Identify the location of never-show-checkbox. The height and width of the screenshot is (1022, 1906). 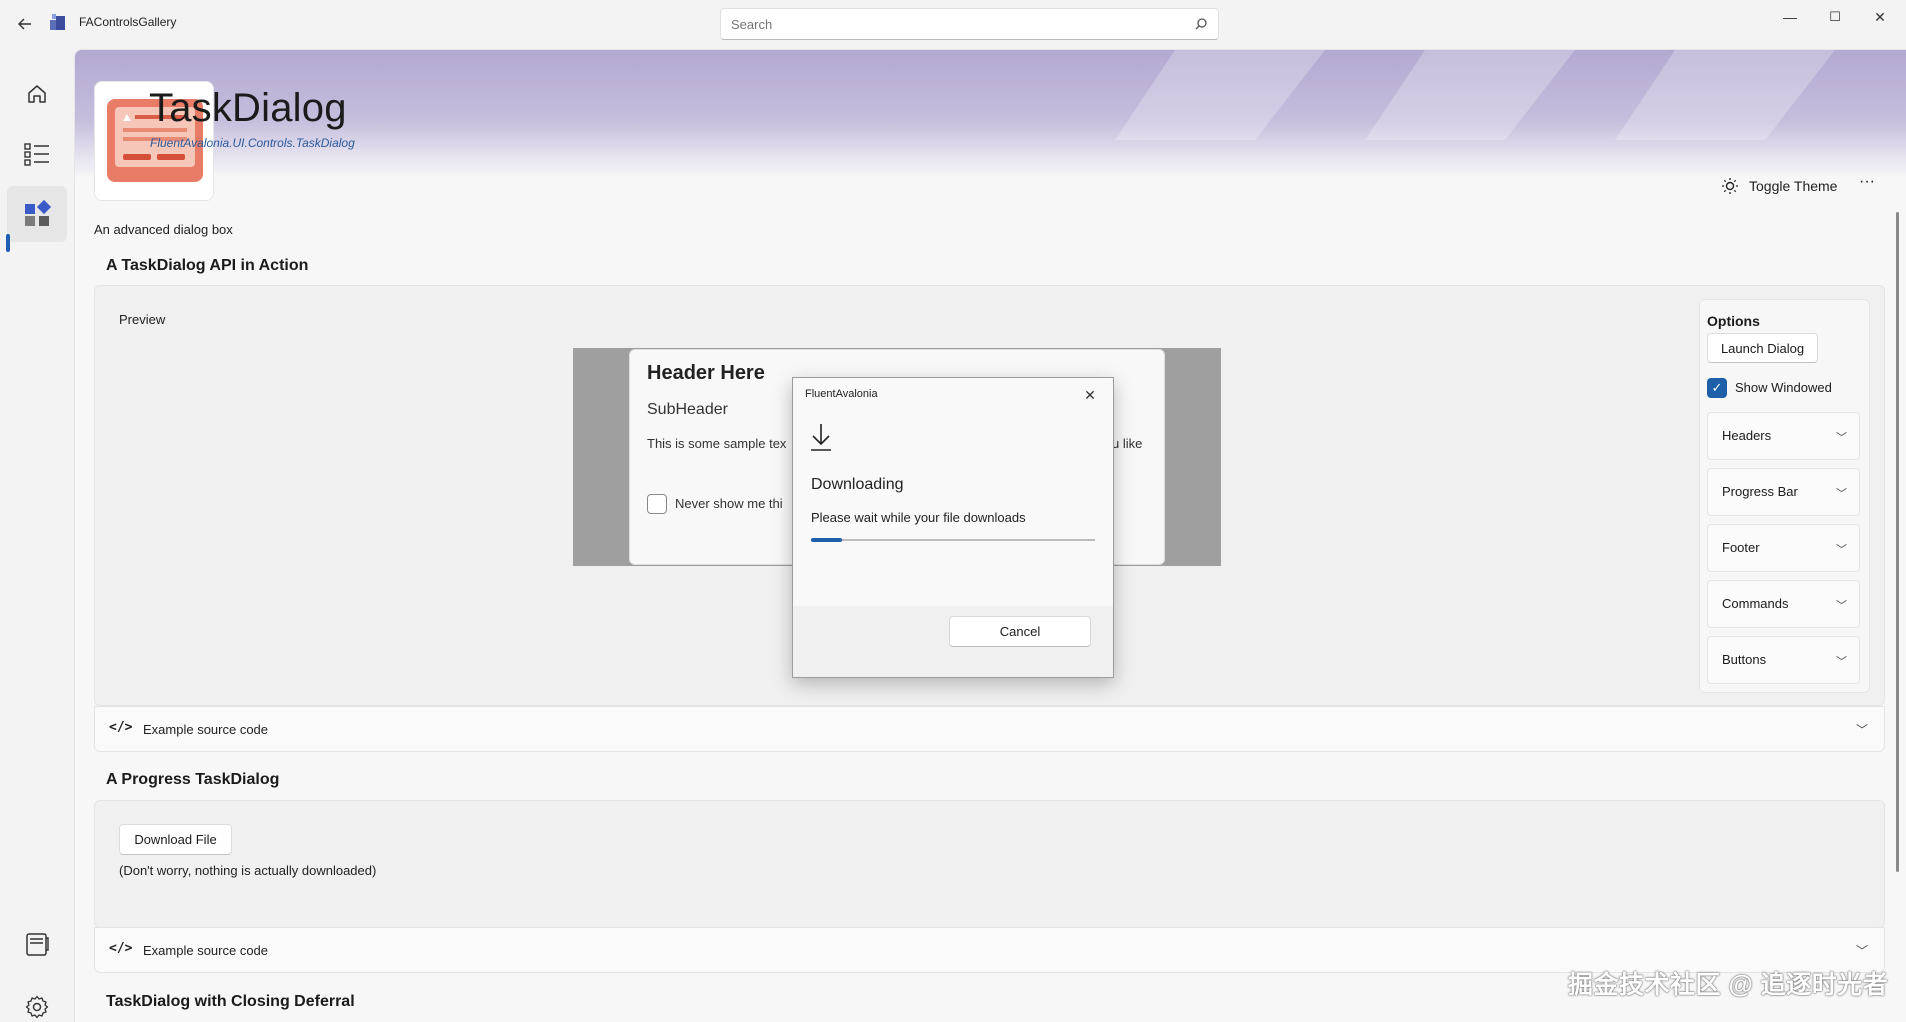
(657, 504).